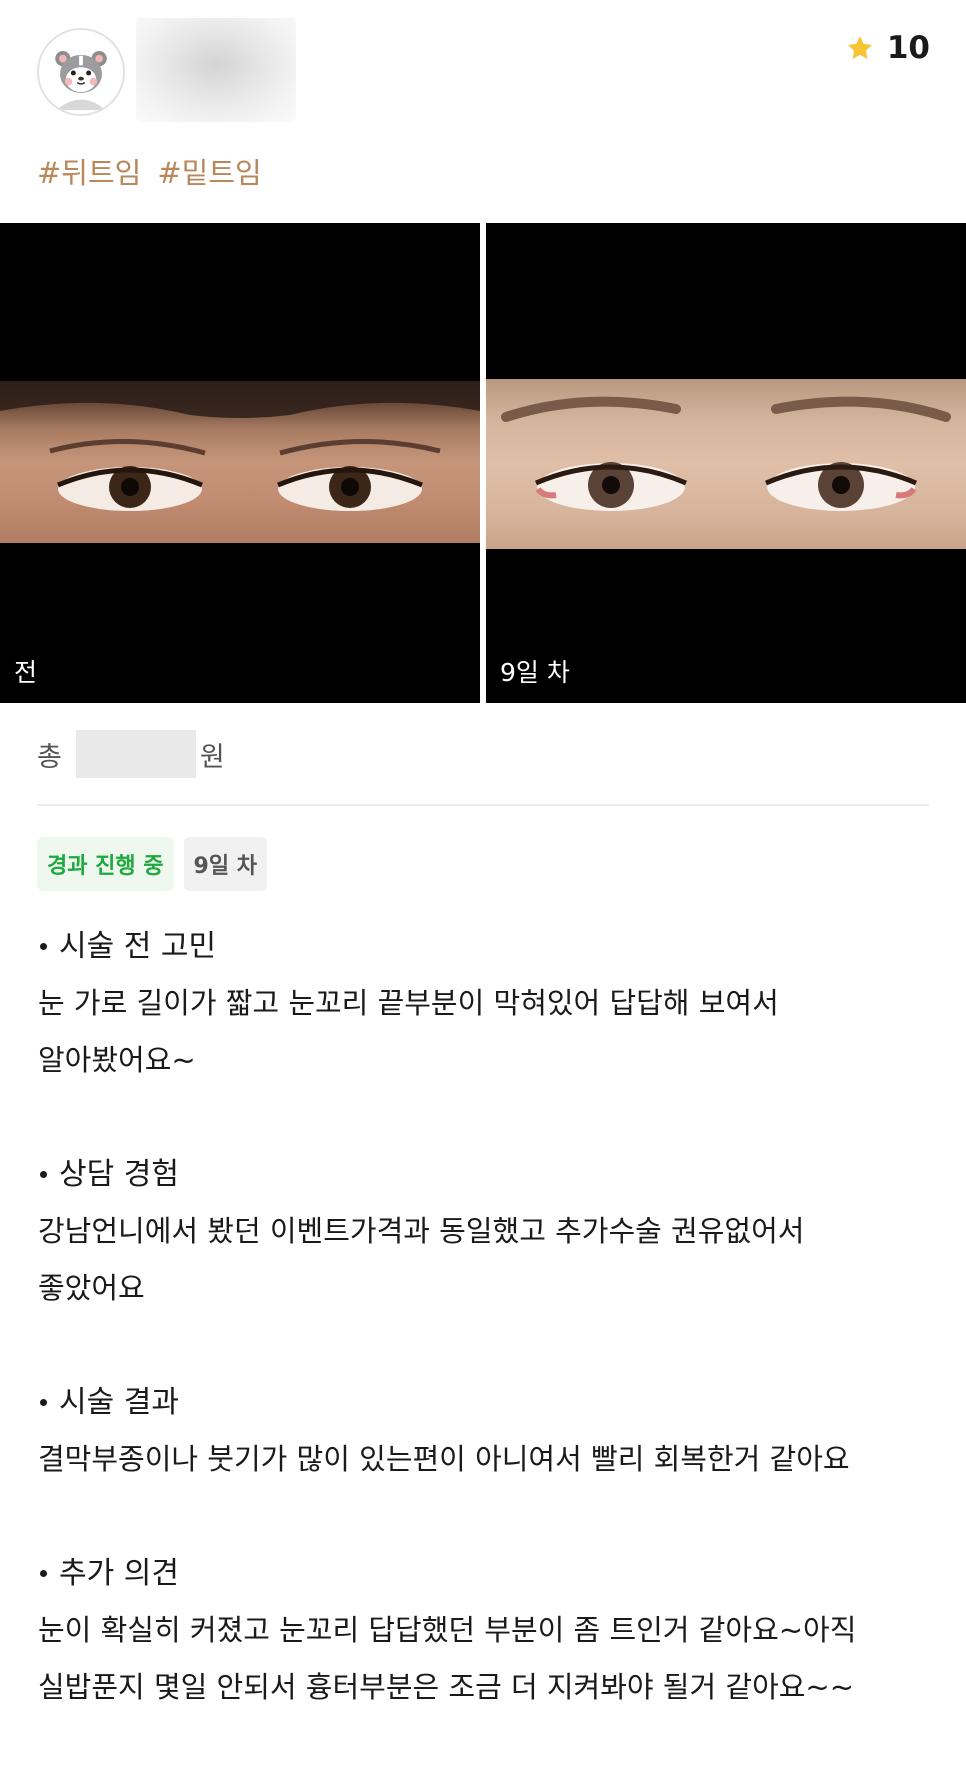 This screenshot has width=966, height=1780. I want to click on body-line: 강남언니에서 봤던 이벤트가격과 동일했고 추가수술 권유없어서, so click(421, 1231).